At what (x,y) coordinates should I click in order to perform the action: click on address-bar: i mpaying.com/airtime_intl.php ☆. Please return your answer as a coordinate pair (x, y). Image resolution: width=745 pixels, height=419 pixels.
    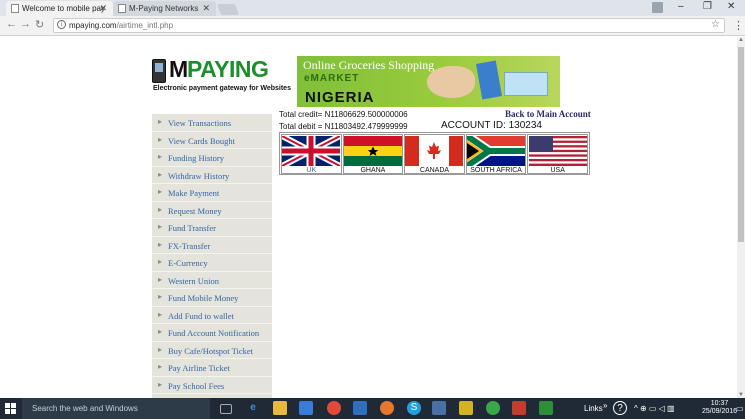
    Looking at the image, I should click on (389, 25).